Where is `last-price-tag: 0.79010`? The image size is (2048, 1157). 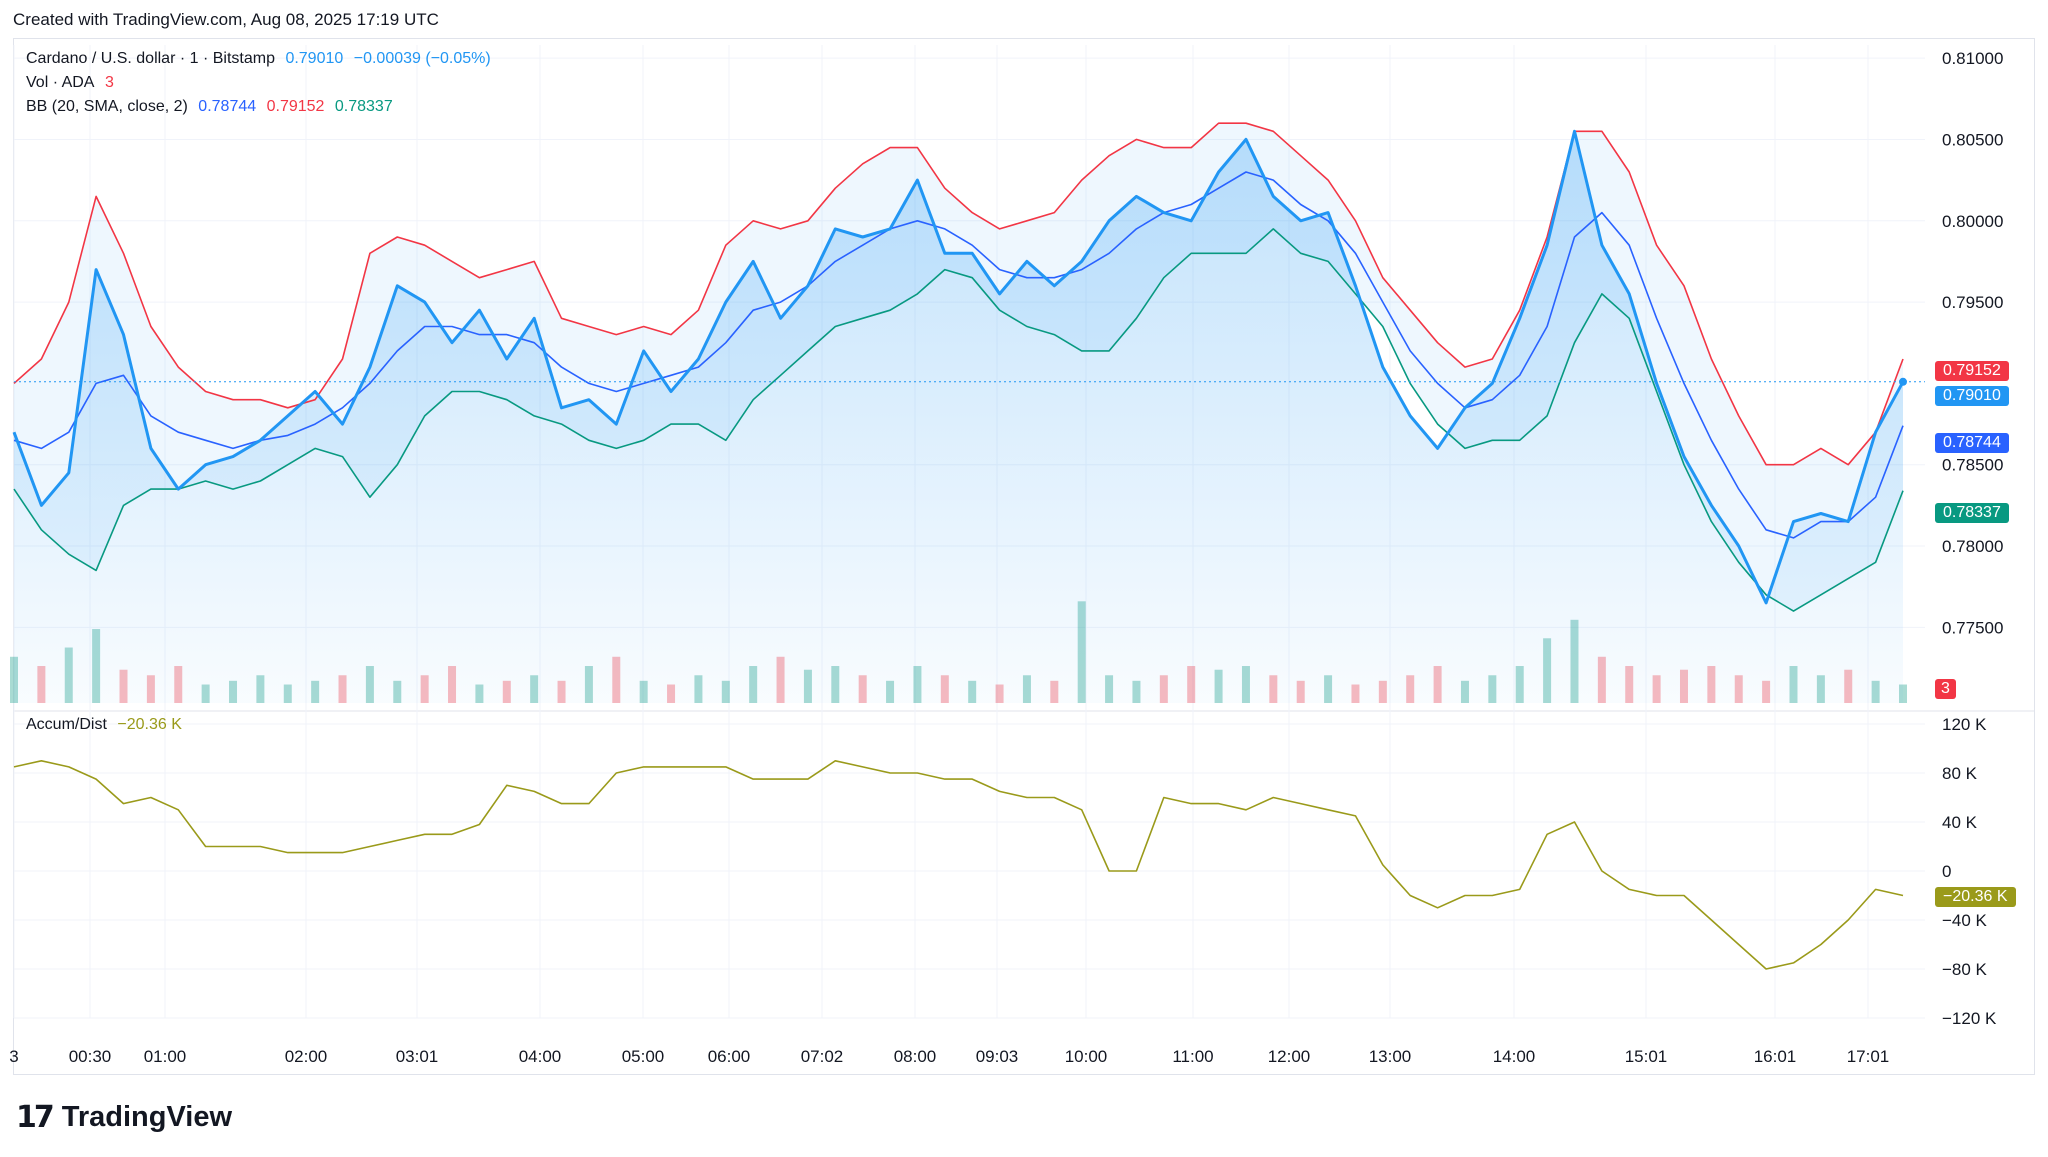 last-price-tag: 0.79010 is located at coordinates (1972, 396).